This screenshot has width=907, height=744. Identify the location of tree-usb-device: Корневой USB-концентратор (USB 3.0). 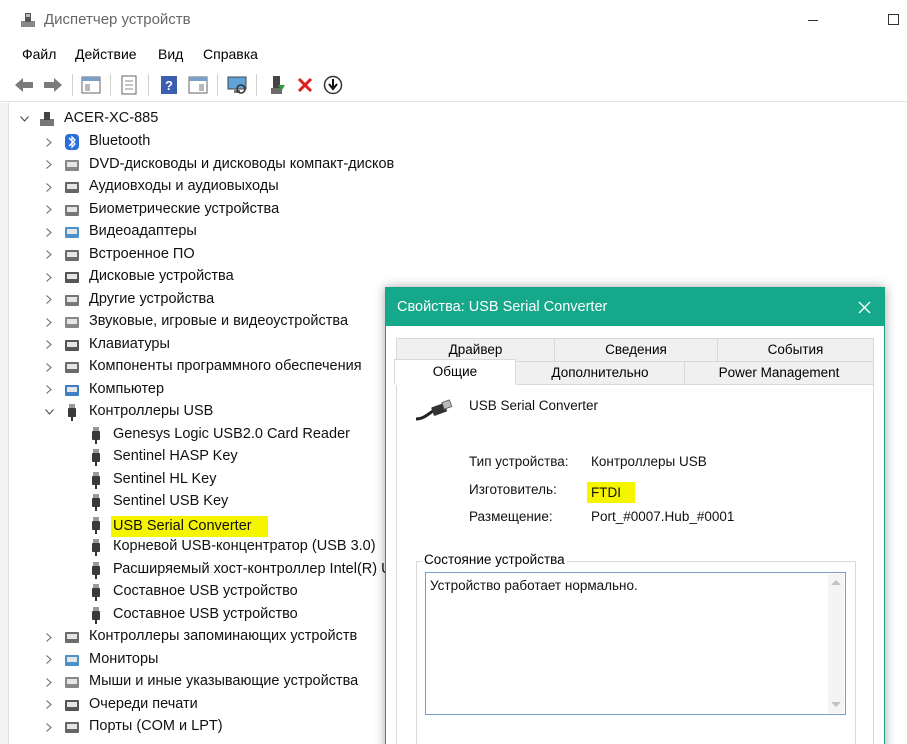
(192, 547).